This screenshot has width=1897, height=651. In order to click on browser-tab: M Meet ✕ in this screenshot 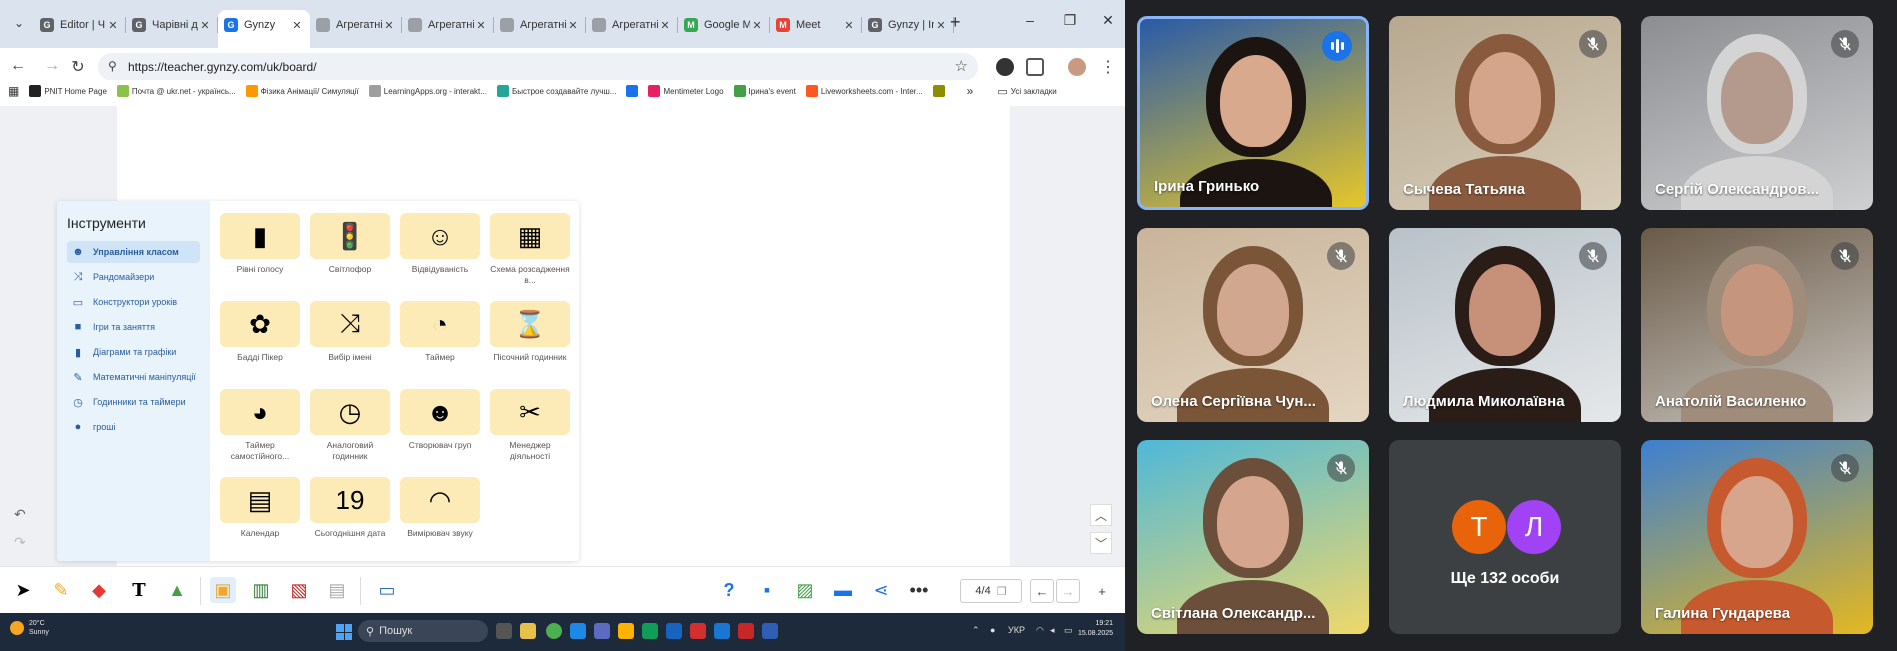, I will do `click(816, 25)`.